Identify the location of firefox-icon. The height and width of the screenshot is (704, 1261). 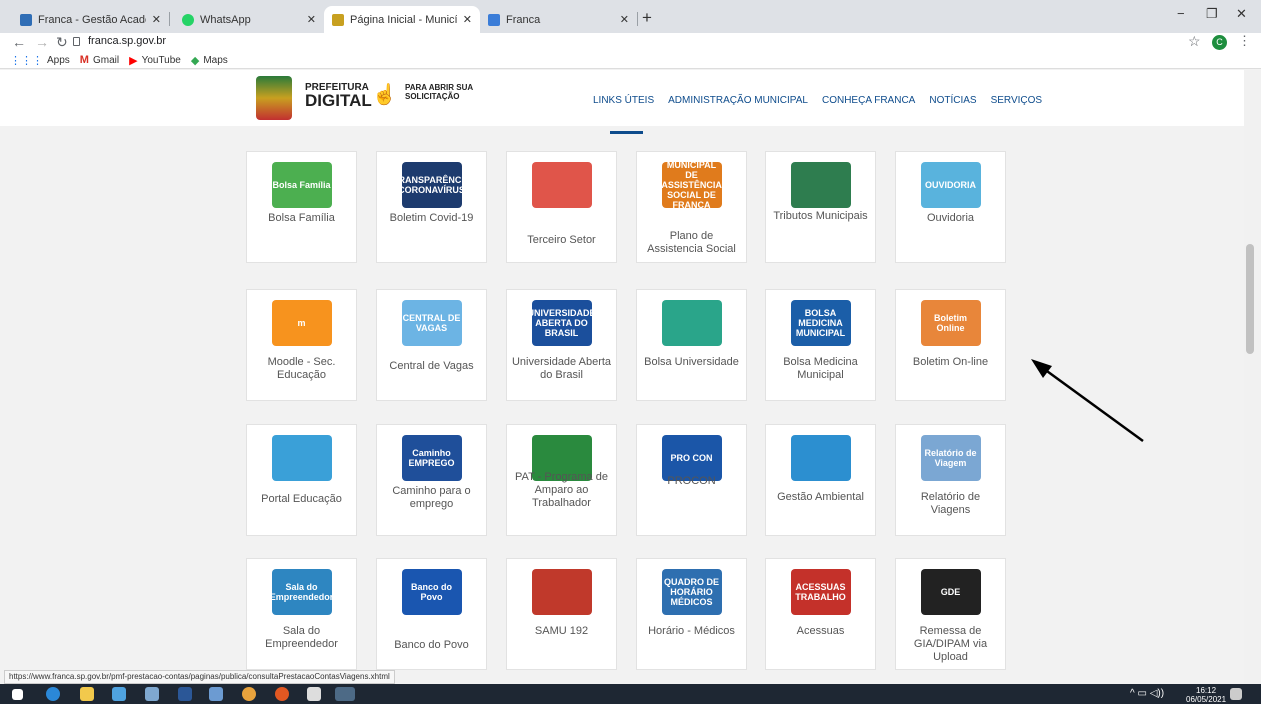
(282, 694).